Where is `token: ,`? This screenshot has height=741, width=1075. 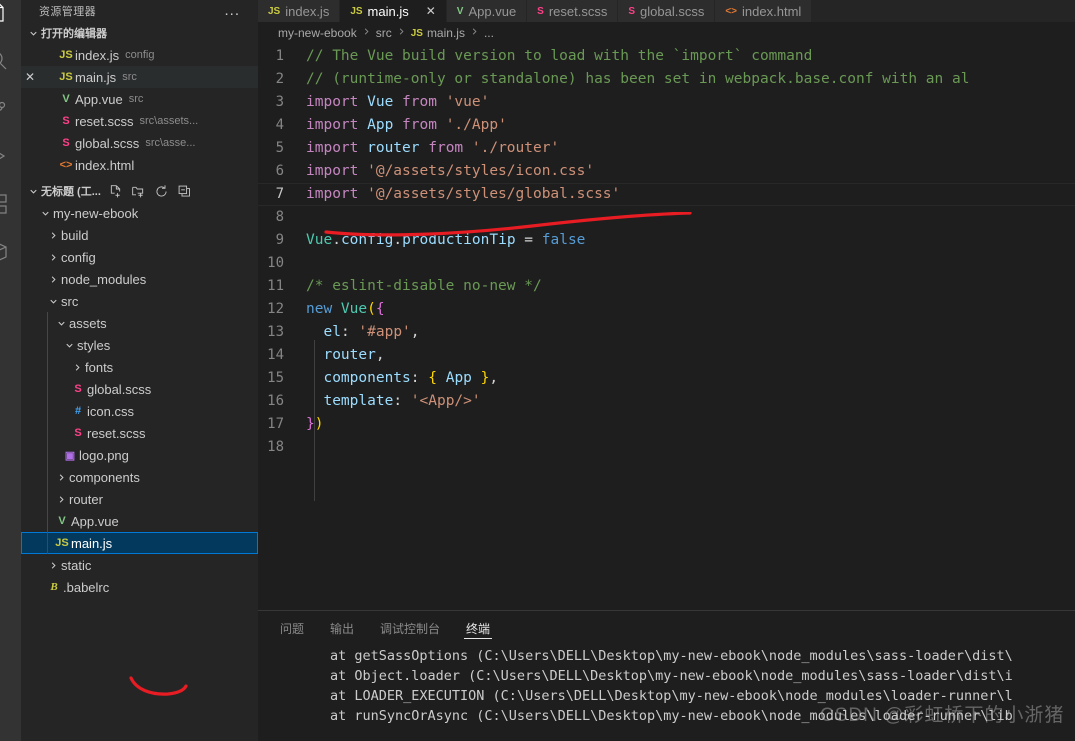 token: , is located at coordinates (380, 355).